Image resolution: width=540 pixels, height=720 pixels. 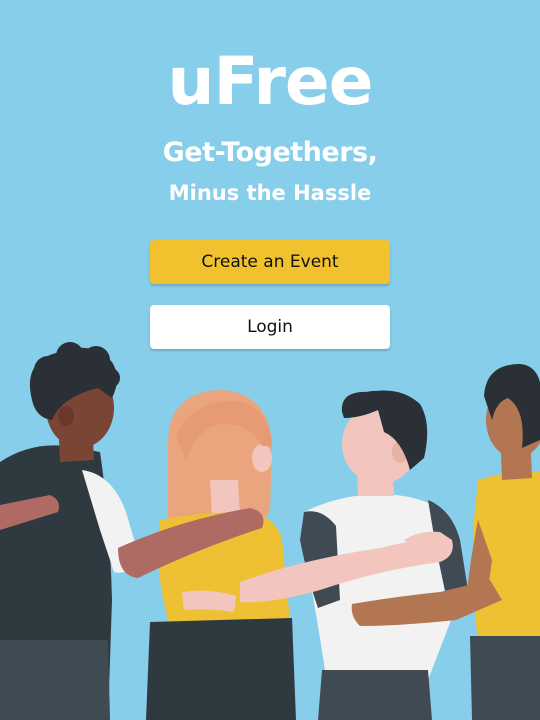 I want to click on tagline-line-1: Get-Togethers,, so click(x=270, y=152).